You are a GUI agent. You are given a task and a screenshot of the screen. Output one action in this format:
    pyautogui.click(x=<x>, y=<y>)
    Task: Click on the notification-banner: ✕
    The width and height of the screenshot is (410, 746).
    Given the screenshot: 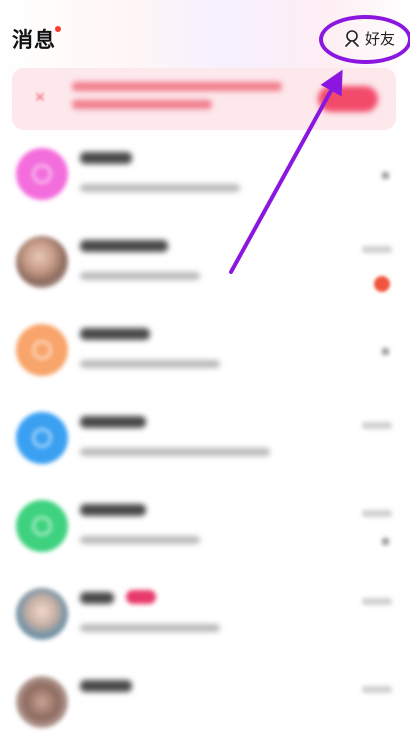 What is the action you would take?
    pyautogui.click(x=204, y=99)
    